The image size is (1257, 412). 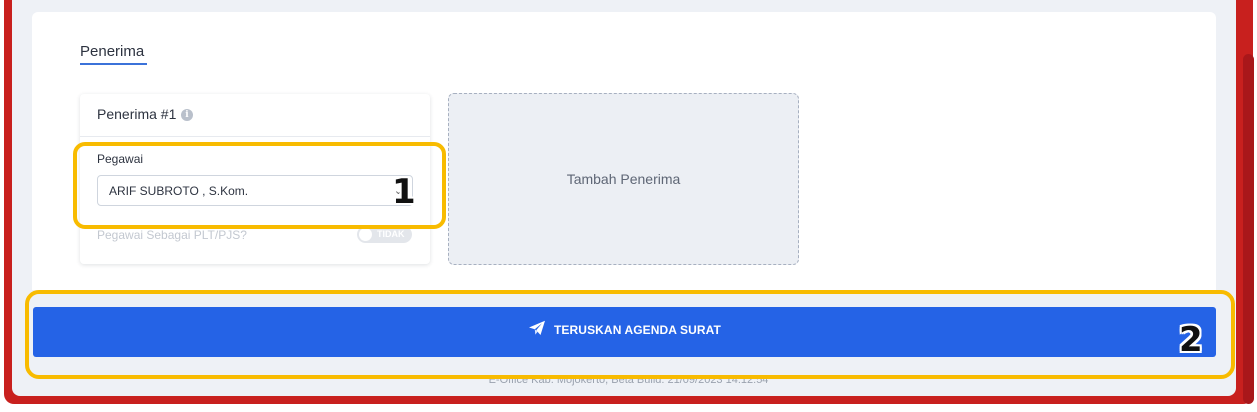 I want to click on add-recipient-label: Tambah Penerima, so click(x=623, y=179).